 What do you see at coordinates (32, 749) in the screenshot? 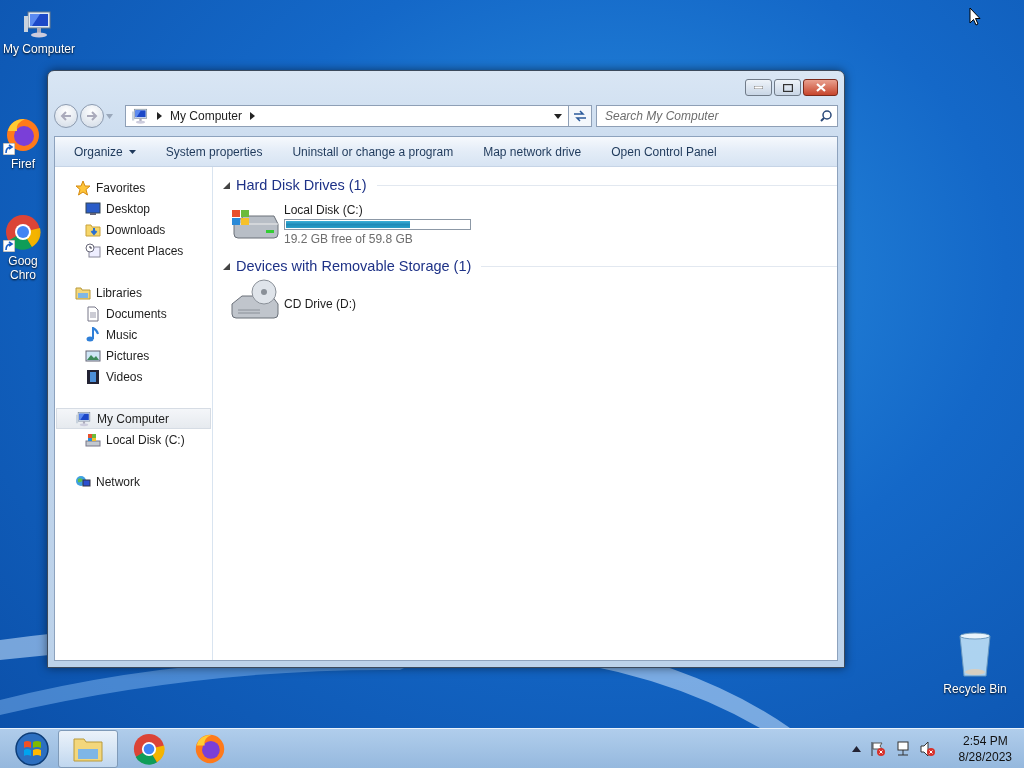
I see `start-orb-icon` at bounding box center [32, 749].